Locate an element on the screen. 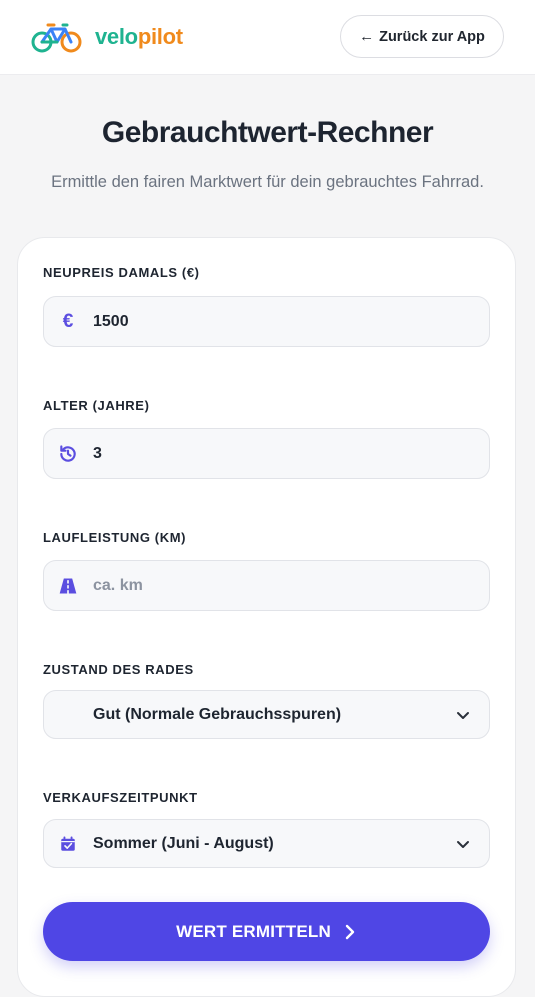  brand-name: velopilot is located at coordinates (139, 37).